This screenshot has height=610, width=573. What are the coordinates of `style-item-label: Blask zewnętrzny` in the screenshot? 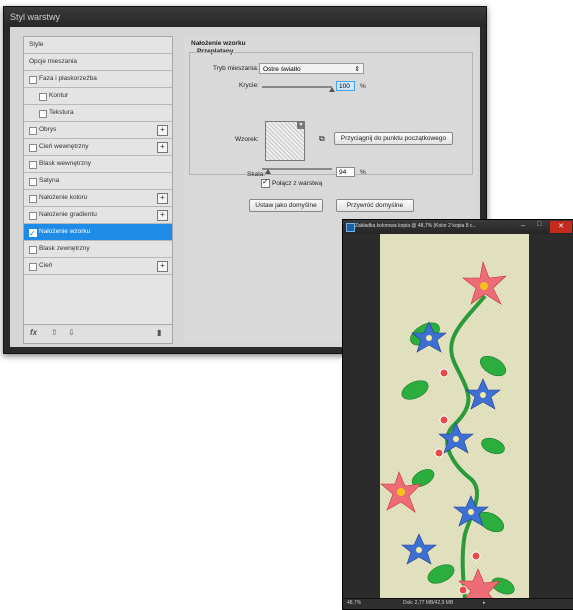 It's located at (64, 248).